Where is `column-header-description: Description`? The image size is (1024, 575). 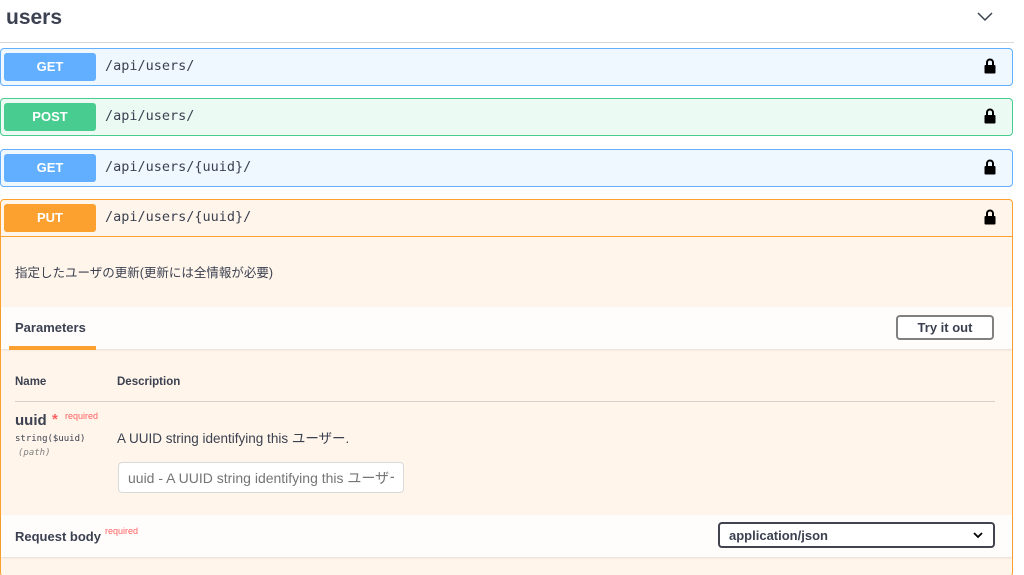 column-header-description: Description is located at coordinates (149, 382).